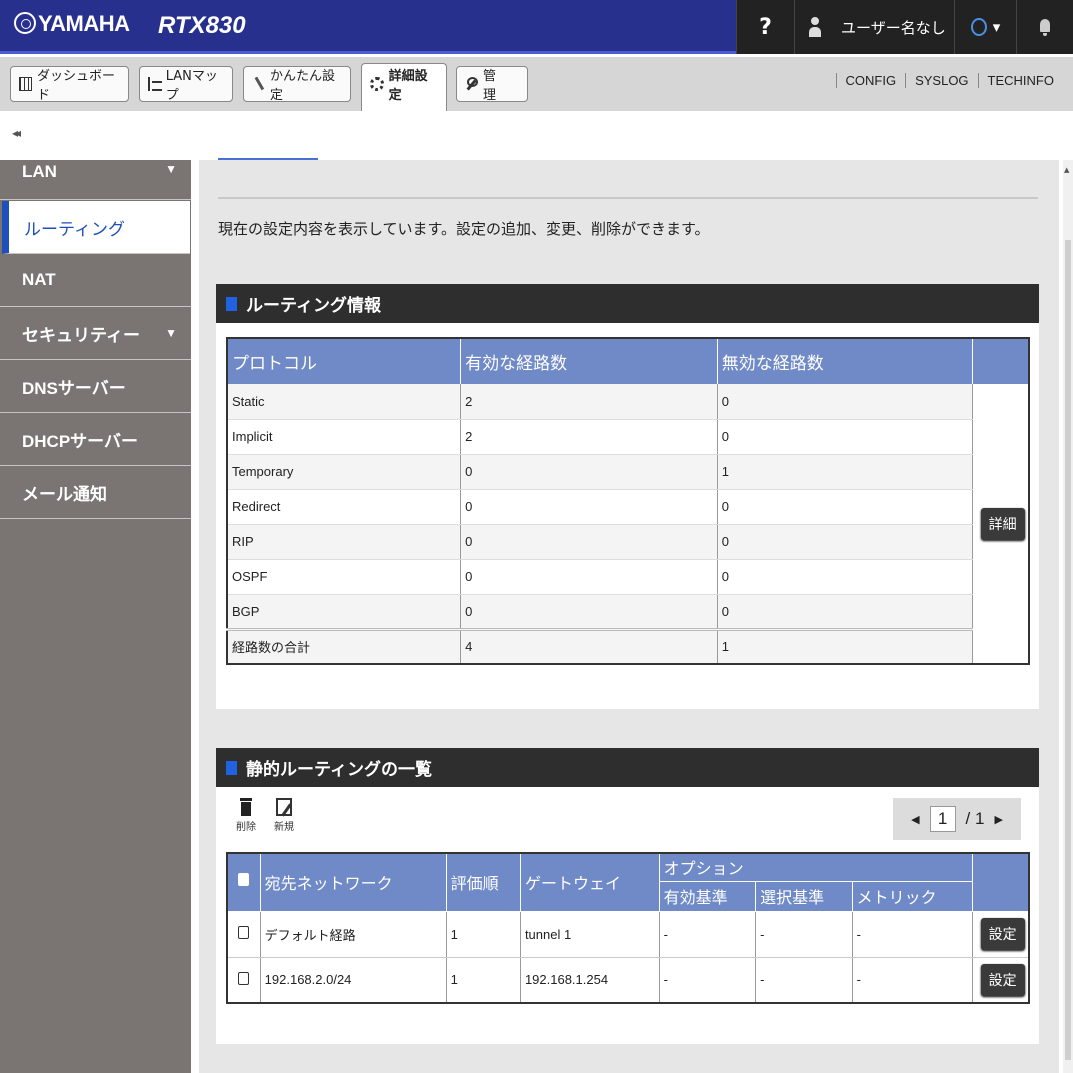 The image size is (1073, 1073). I want to click on vertical-scrollbar: ▲, so click(1068, 616).